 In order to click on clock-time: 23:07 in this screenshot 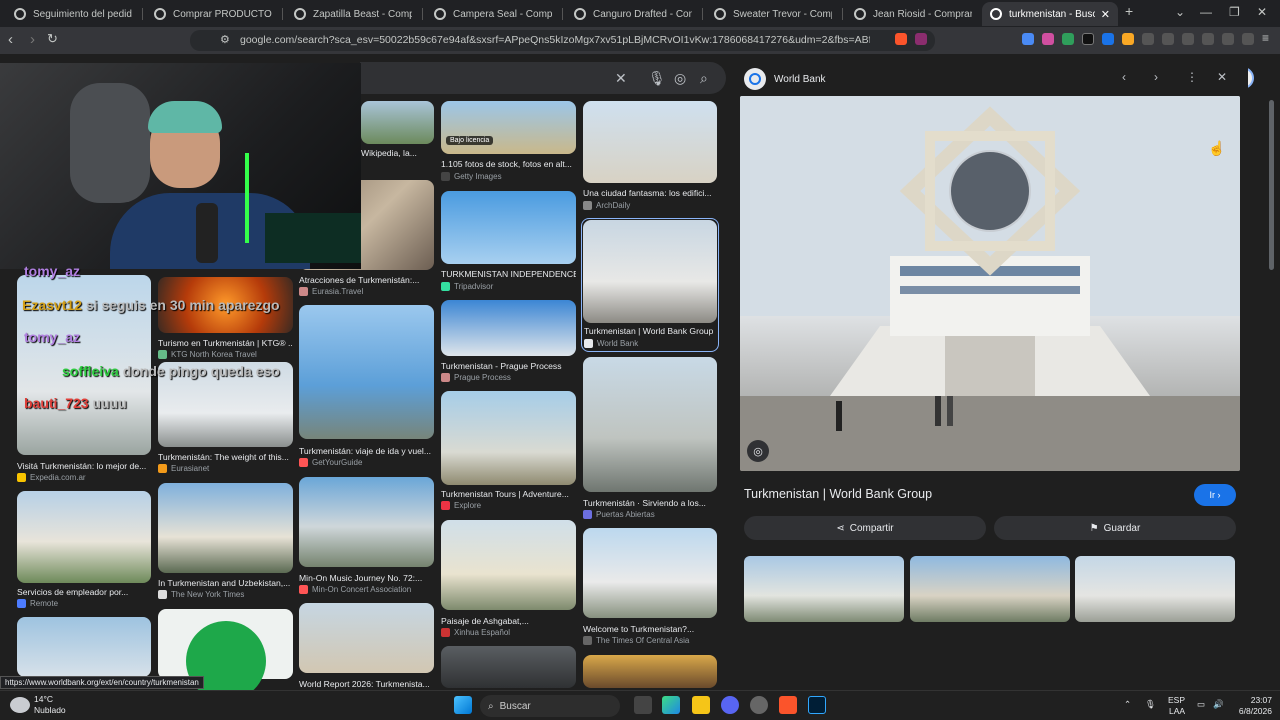, I will do `click(1255, 700)`.